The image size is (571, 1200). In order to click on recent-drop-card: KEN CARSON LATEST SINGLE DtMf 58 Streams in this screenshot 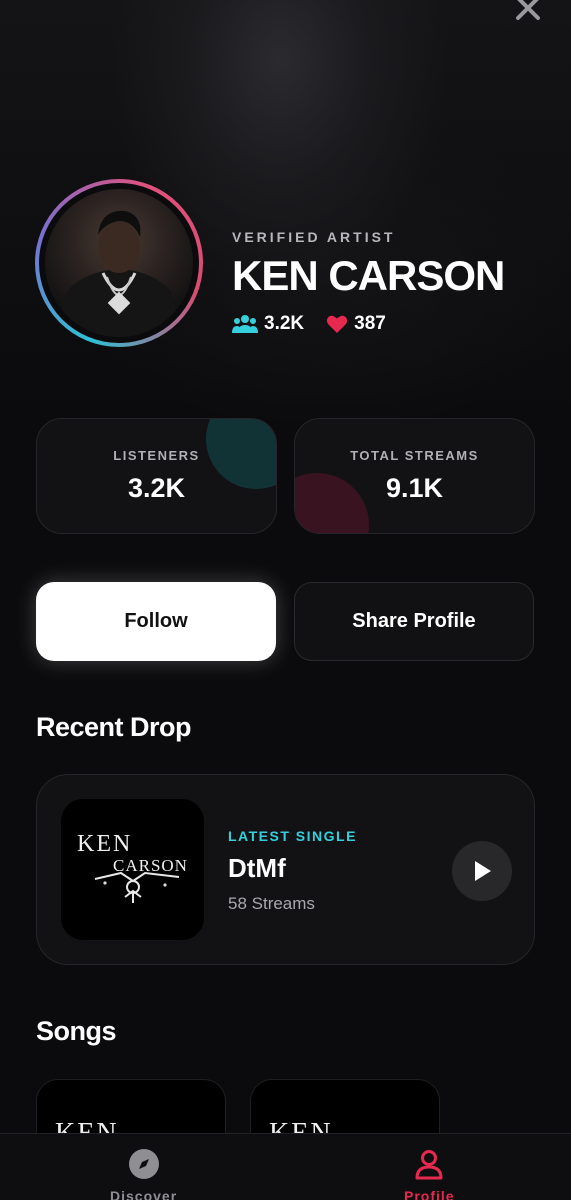, I will do `click(285, 869)`.